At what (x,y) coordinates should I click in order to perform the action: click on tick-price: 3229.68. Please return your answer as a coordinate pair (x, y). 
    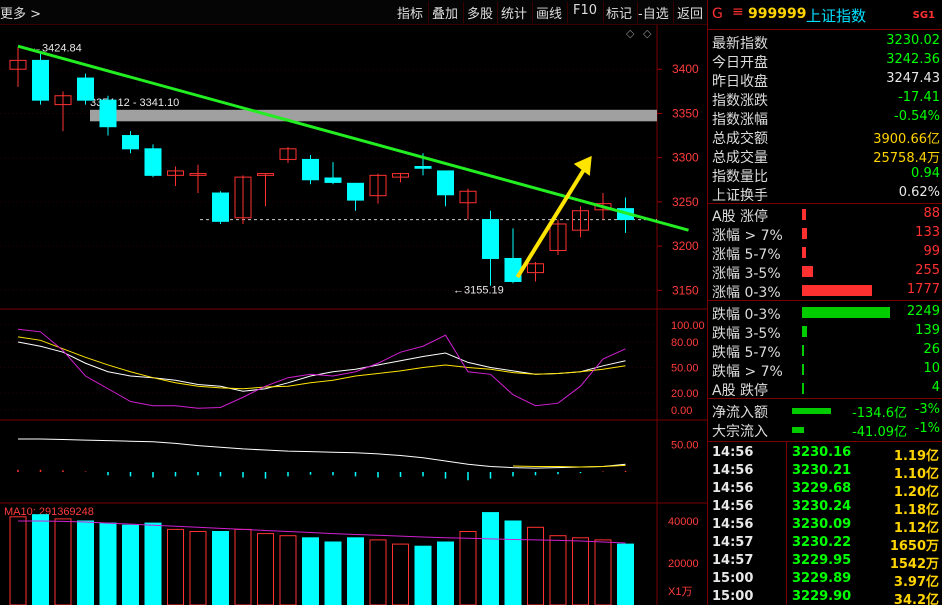
    Looking at the image, I should click on (822, 488).